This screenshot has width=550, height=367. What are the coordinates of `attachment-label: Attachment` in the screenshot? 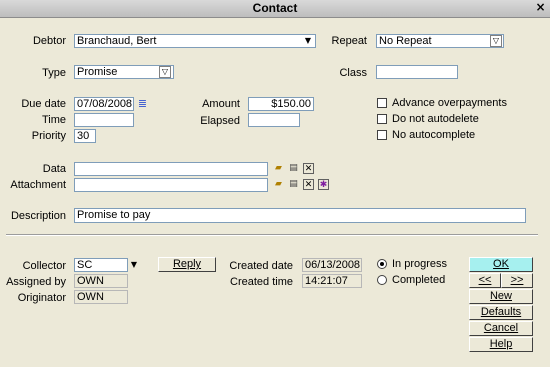 It's located at (38, 185).